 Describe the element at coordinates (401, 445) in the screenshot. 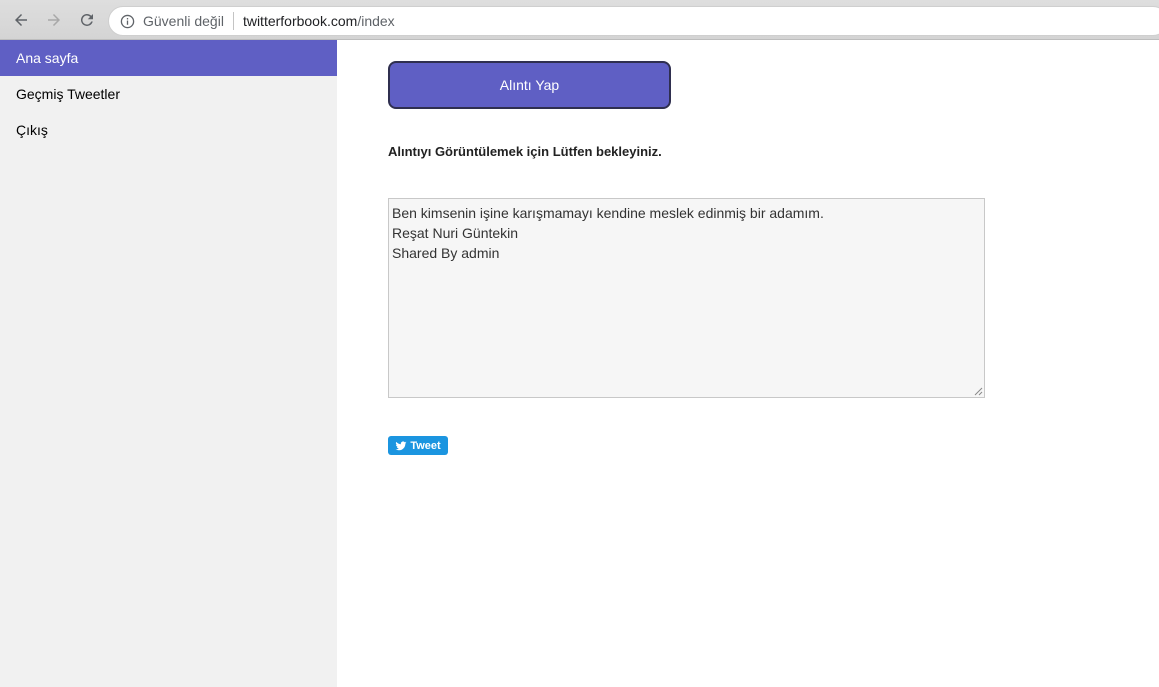

I see `twitter-bird-icon` at that location.